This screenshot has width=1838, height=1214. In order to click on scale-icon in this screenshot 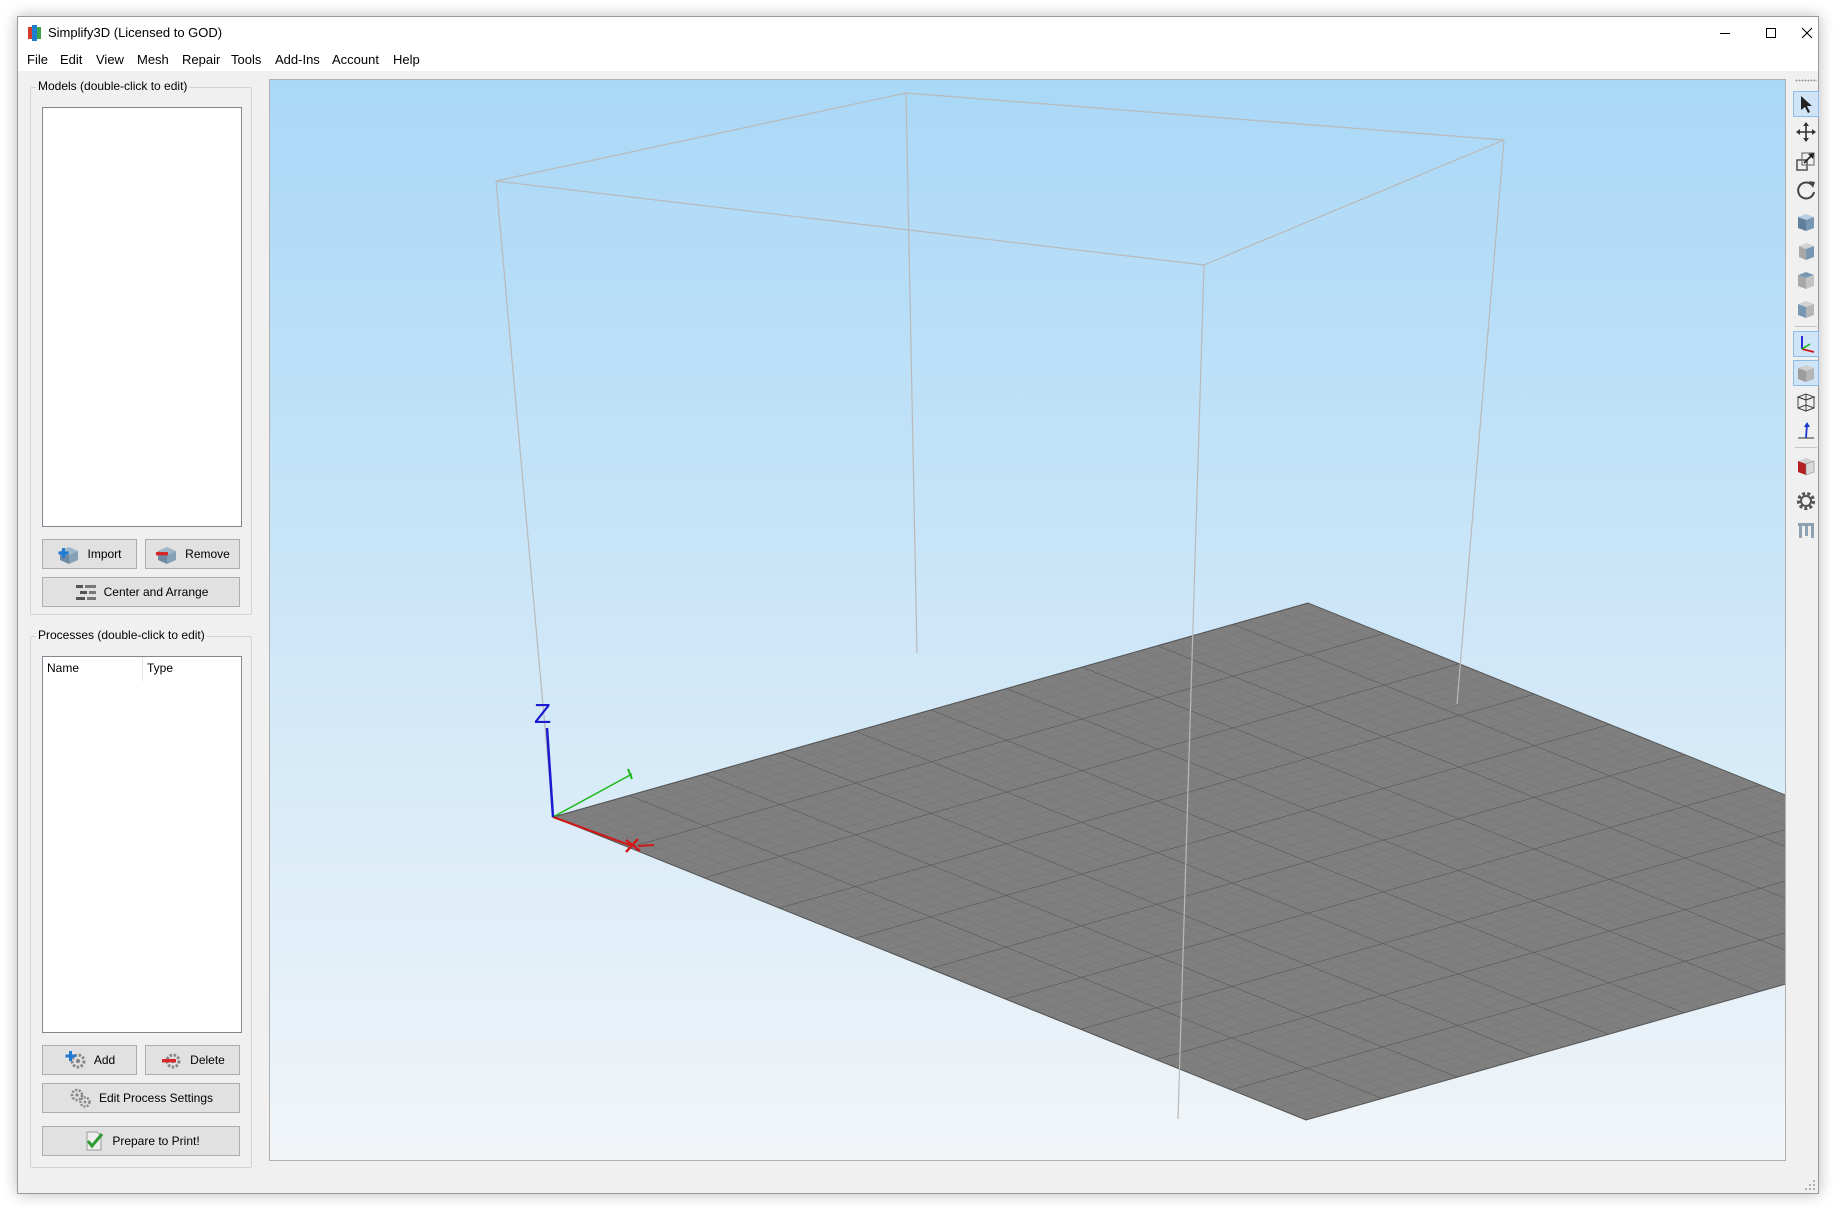, I will do `click(1805, 161)`.